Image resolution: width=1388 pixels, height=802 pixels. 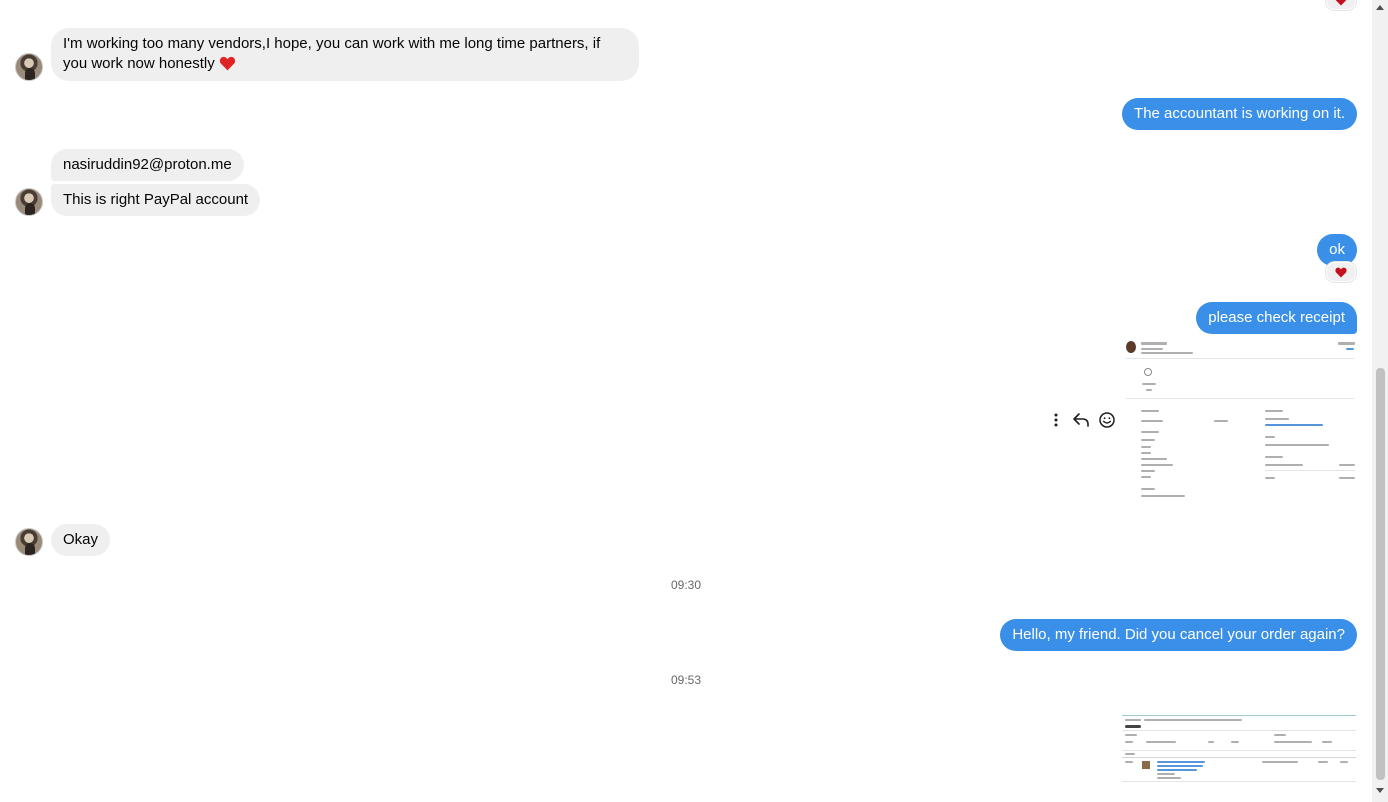 I want to click on smiley-icon, so click(x=1107, y=420).